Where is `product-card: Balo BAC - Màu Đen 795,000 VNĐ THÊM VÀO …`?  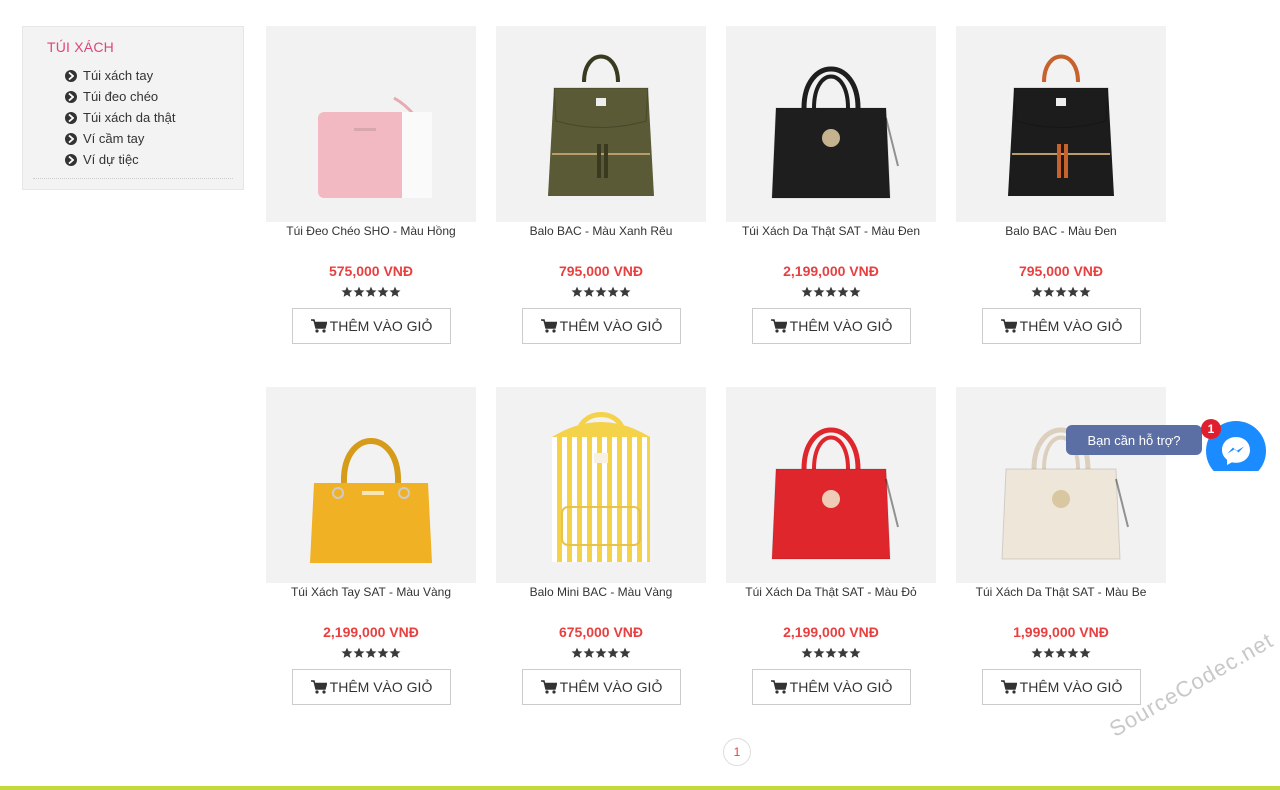 product-card: Balo BAC - Màu Đen 795,000 VNĐ THÊM VÀO … is located at coordinates (1061, 191).